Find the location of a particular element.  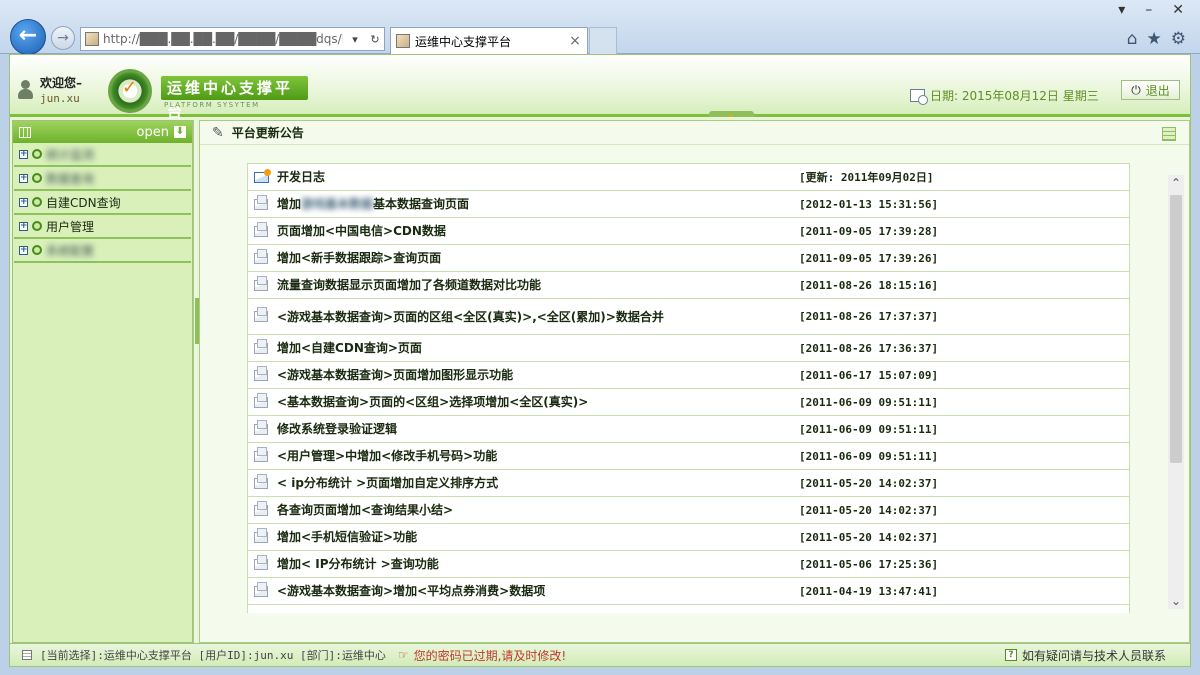

log-entry-row: 各查询页面增加<查询结果小结> [2011-05-20 14:02:37] is located at coordinates (688, 510).